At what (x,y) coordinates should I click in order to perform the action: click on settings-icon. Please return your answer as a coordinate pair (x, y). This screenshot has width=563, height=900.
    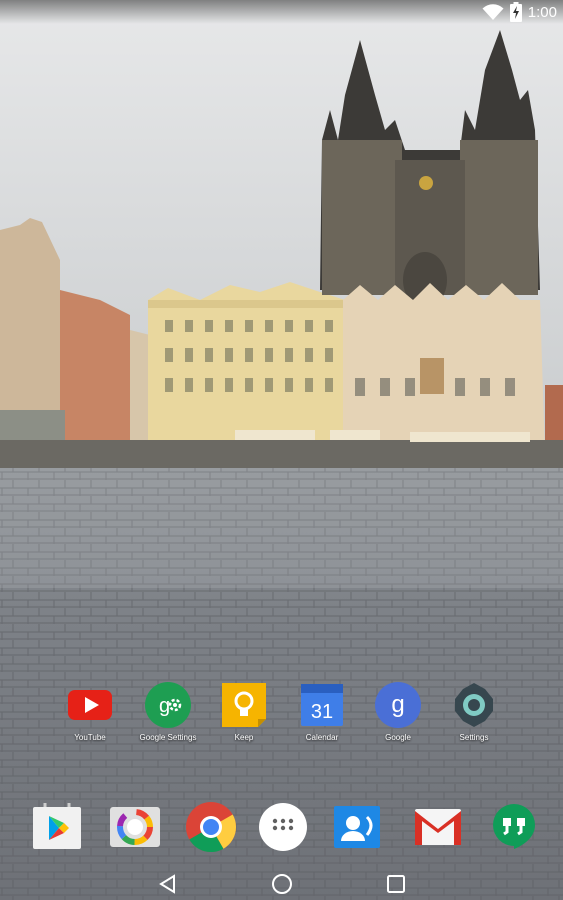
    Looking at the image, I should click on (474, 705).